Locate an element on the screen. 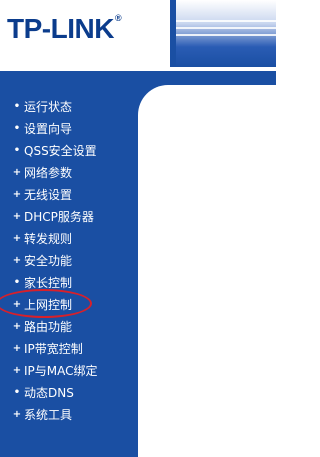 Image resolution: width=320 pixels, height=457 pixels. menu-item-label: 家长控制 is located at coordinates (48, 283).